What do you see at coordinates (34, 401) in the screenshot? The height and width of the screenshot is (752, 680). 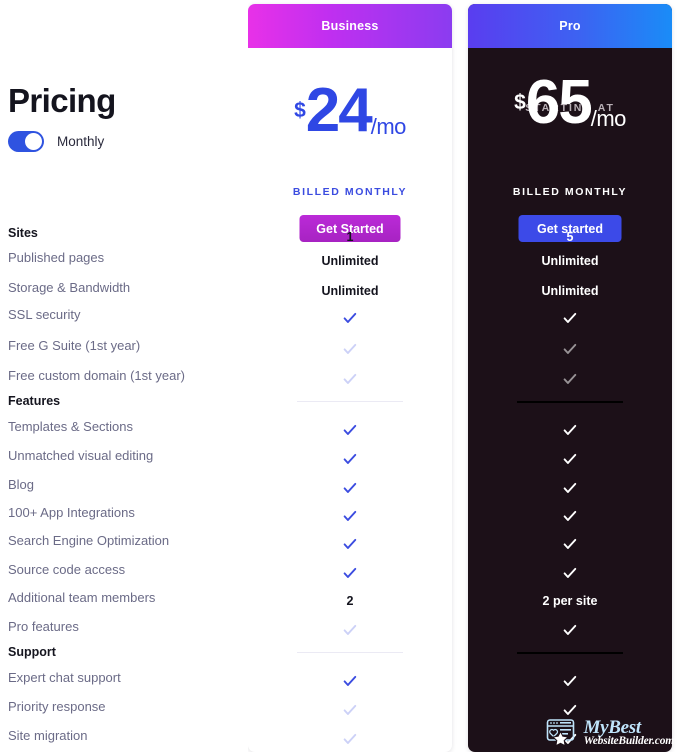 I see `feature-group-heading: Features` at bounding box center [34, 401].